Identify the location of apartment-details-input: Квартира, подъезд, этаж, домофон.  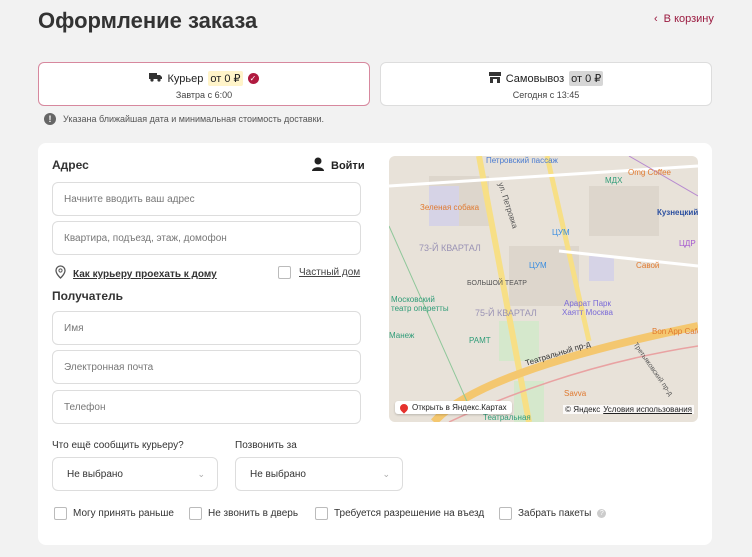
(206, 238).